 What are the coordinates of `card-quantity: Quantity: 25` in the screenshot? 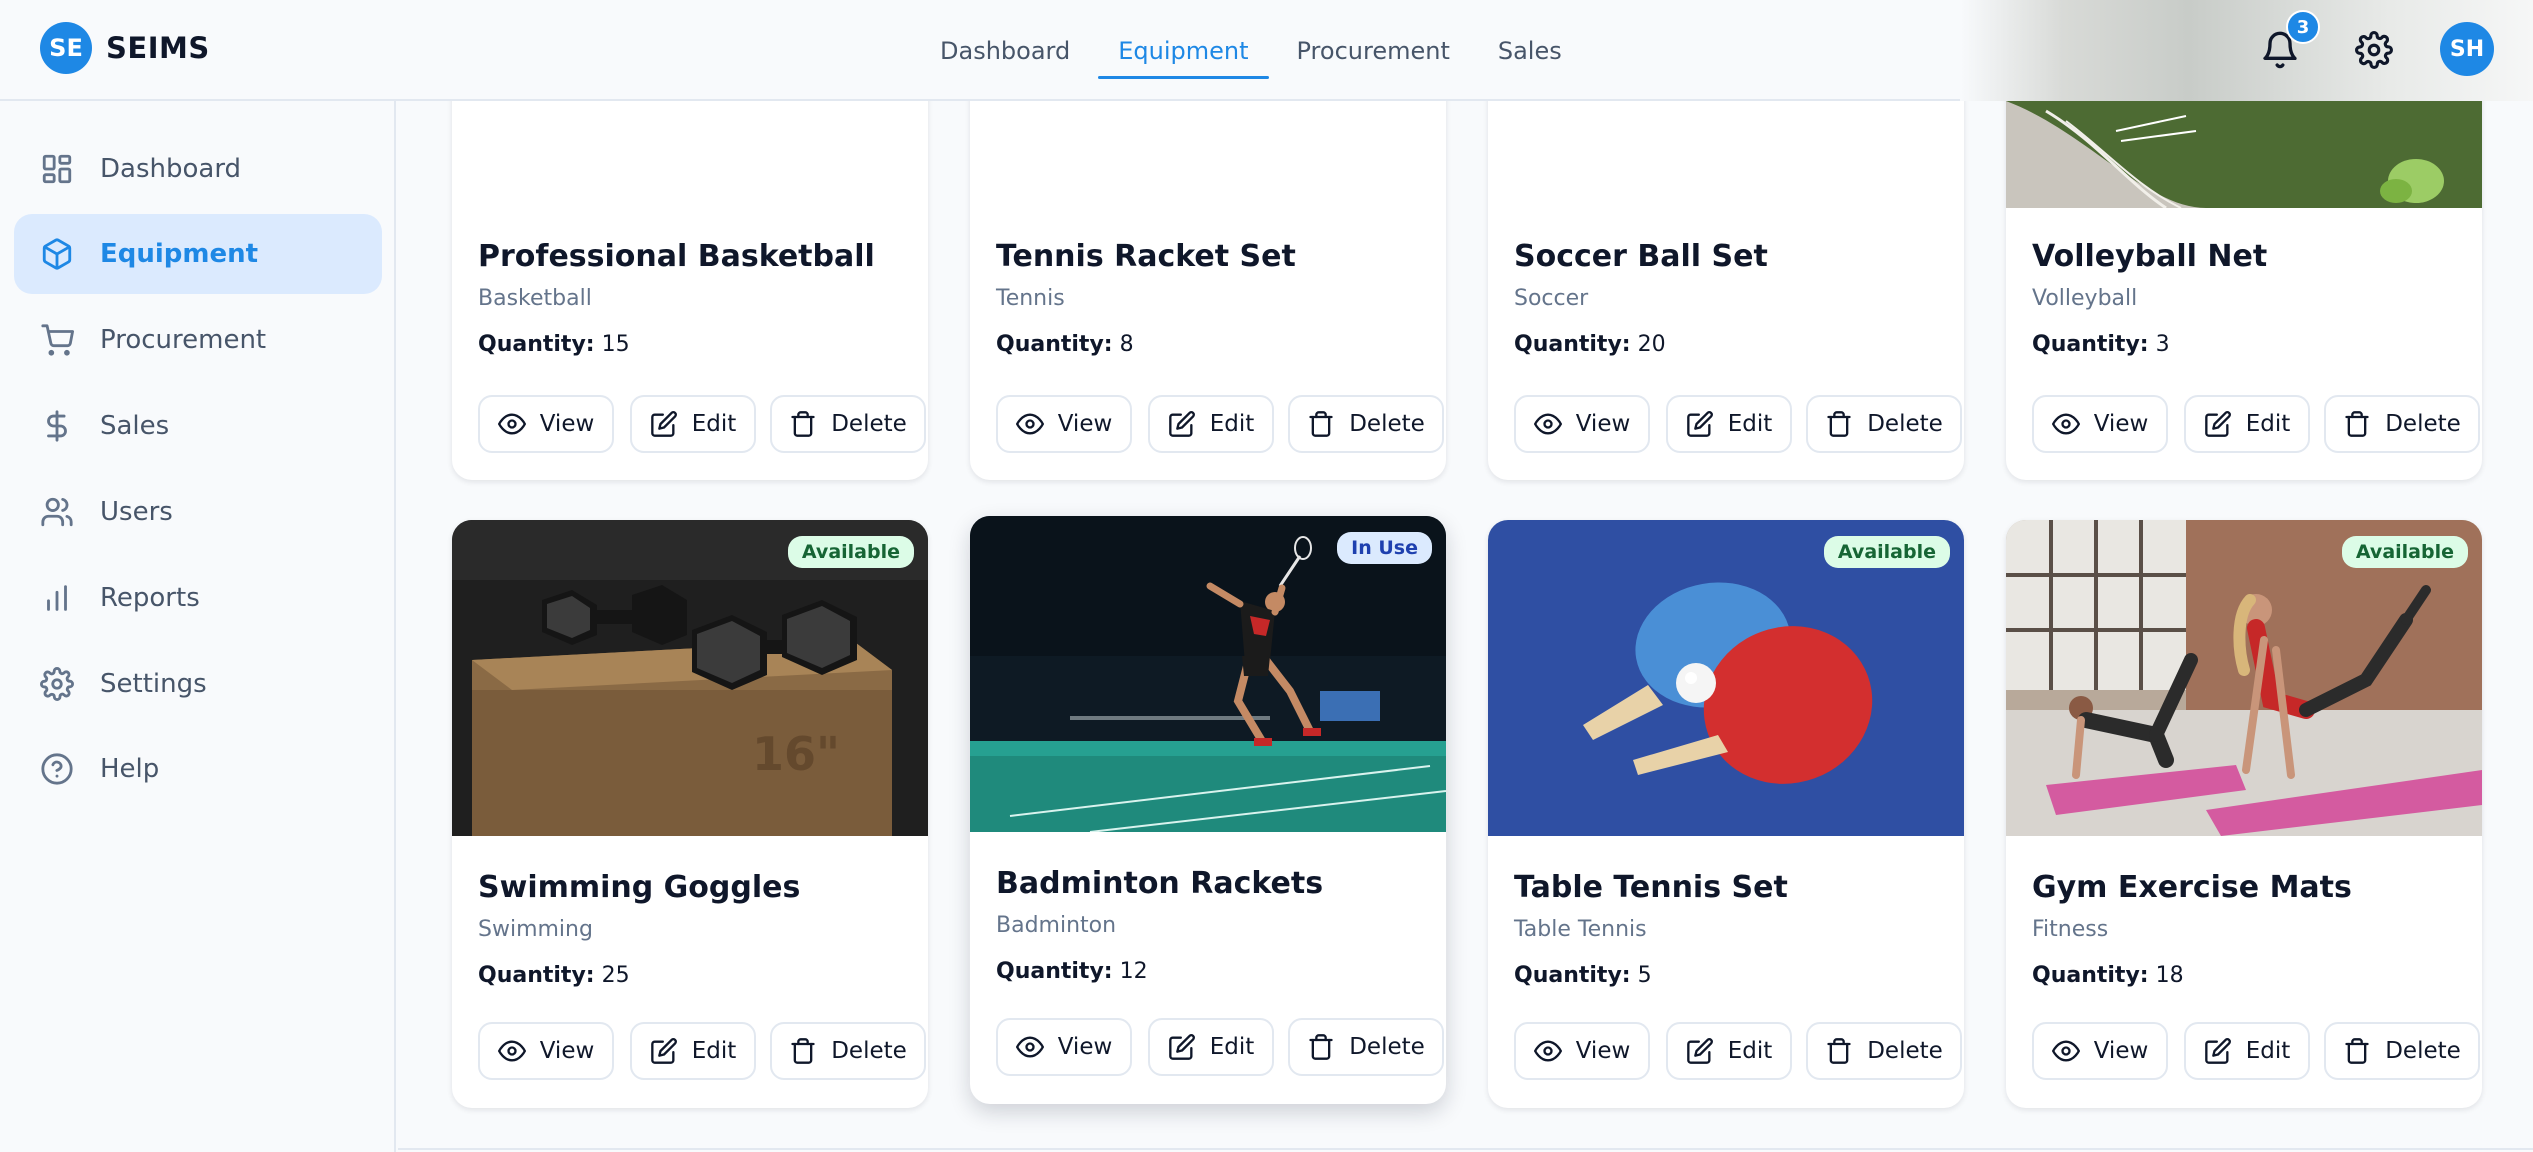 It's located at (554, 975).